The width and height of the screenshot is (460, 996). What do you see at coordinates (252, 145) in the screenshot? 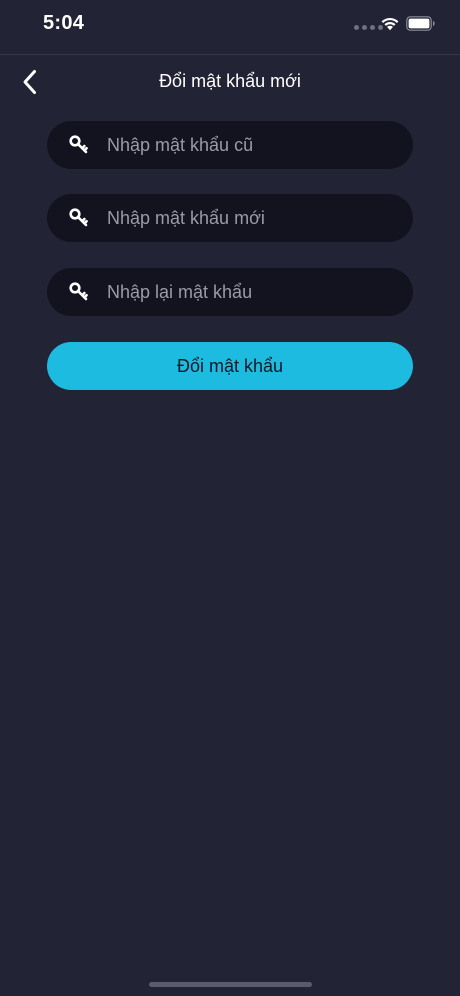
I see `old-password-input` at bounding box center [252, 145].